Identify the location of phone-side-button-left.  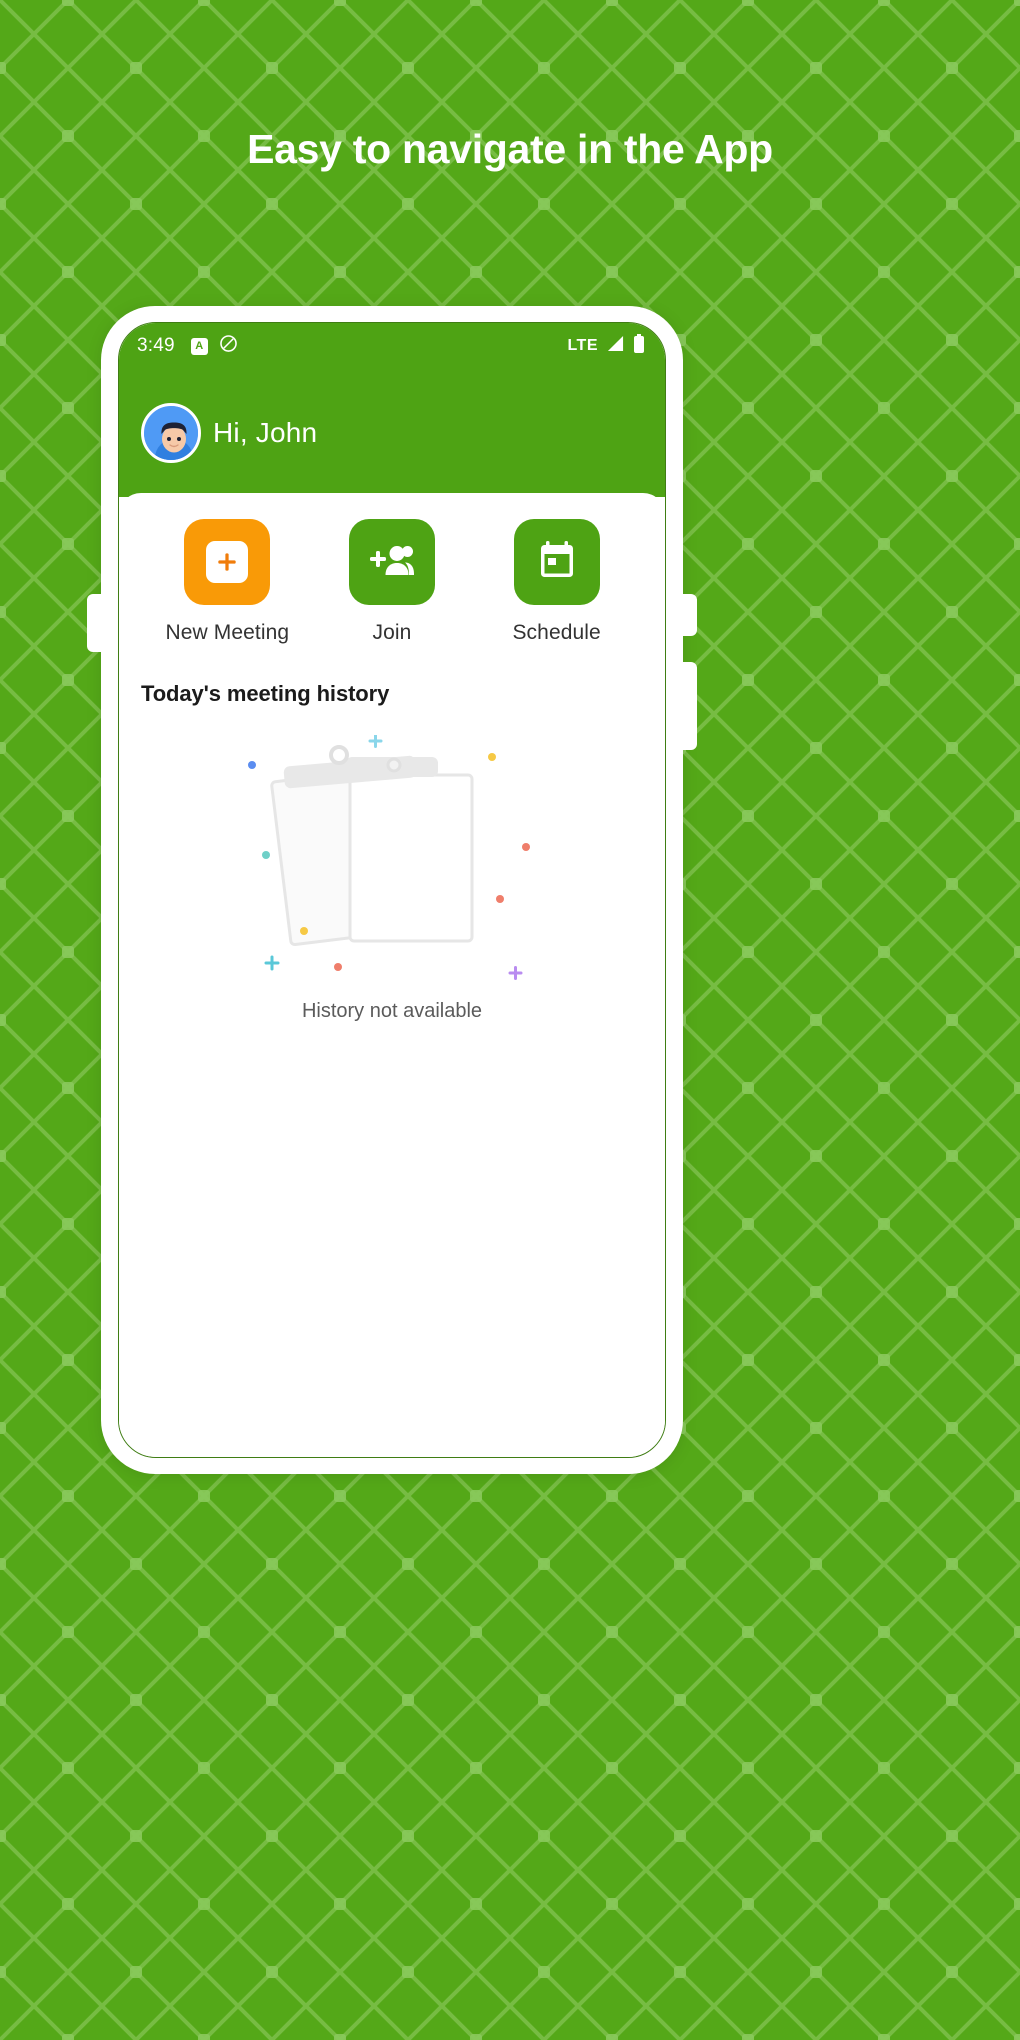
(95, 623).